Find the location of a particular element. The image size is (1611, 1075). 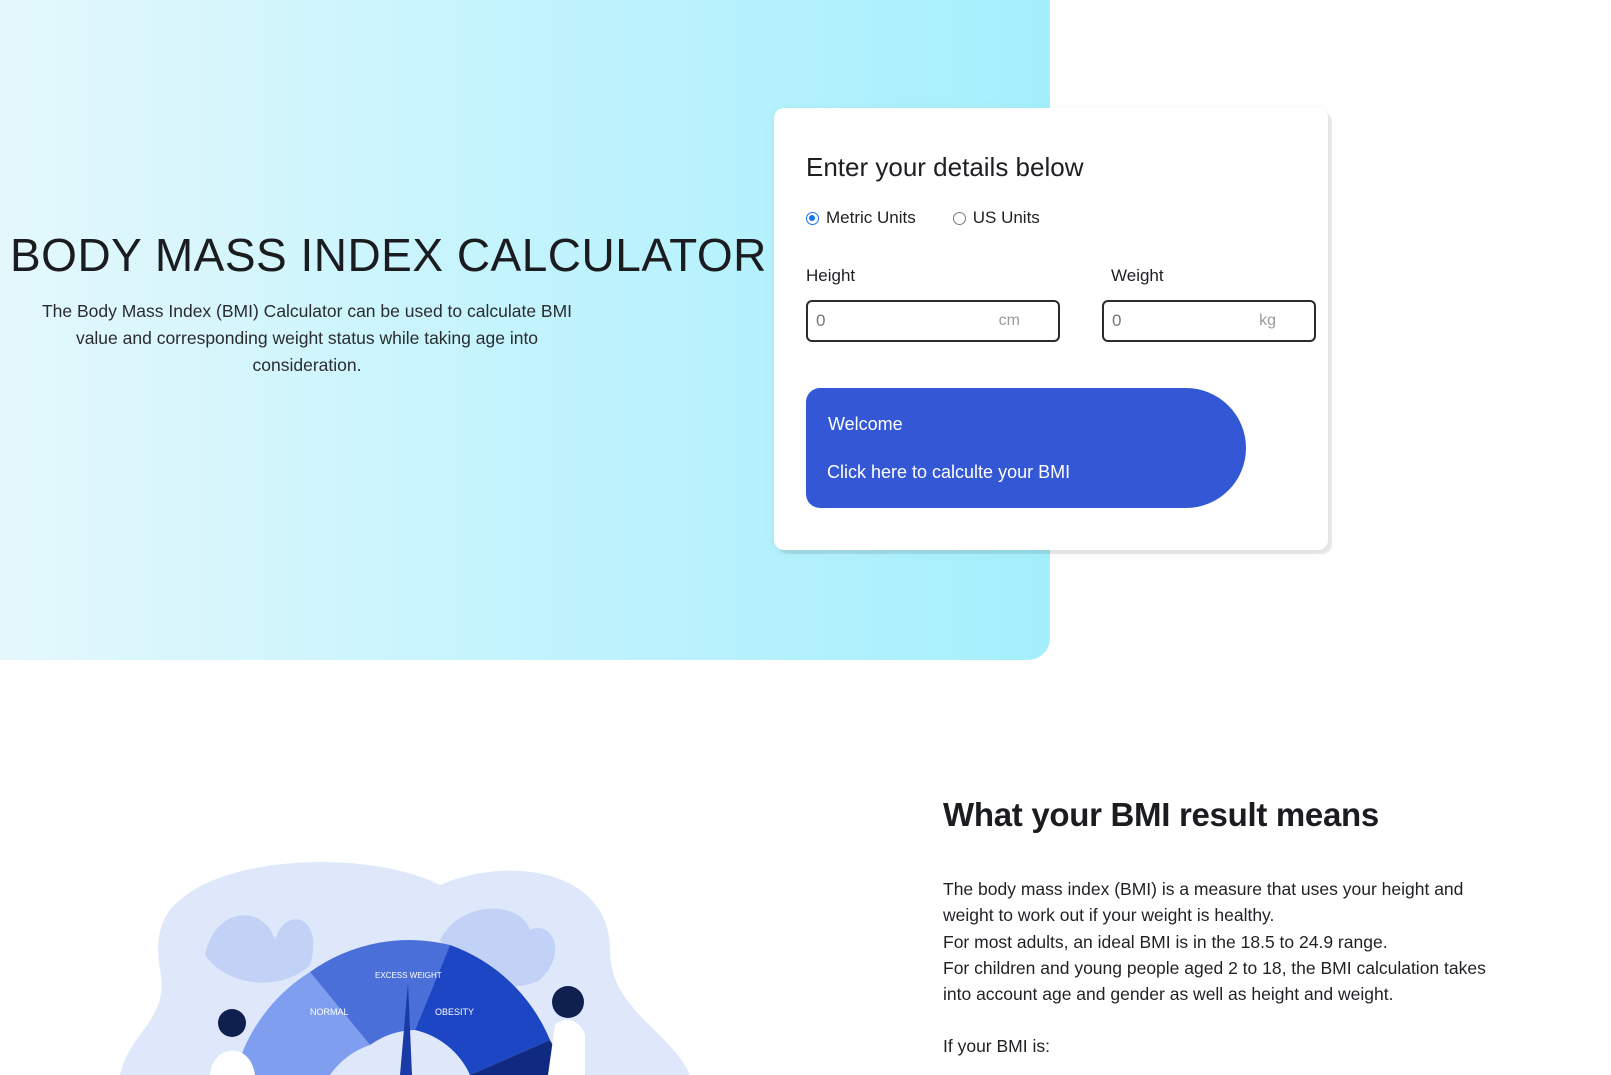

bmi-gauge-graphic: NORMAL EXCESS WEIGHT OBESITY is located at coordinates (405, 968).